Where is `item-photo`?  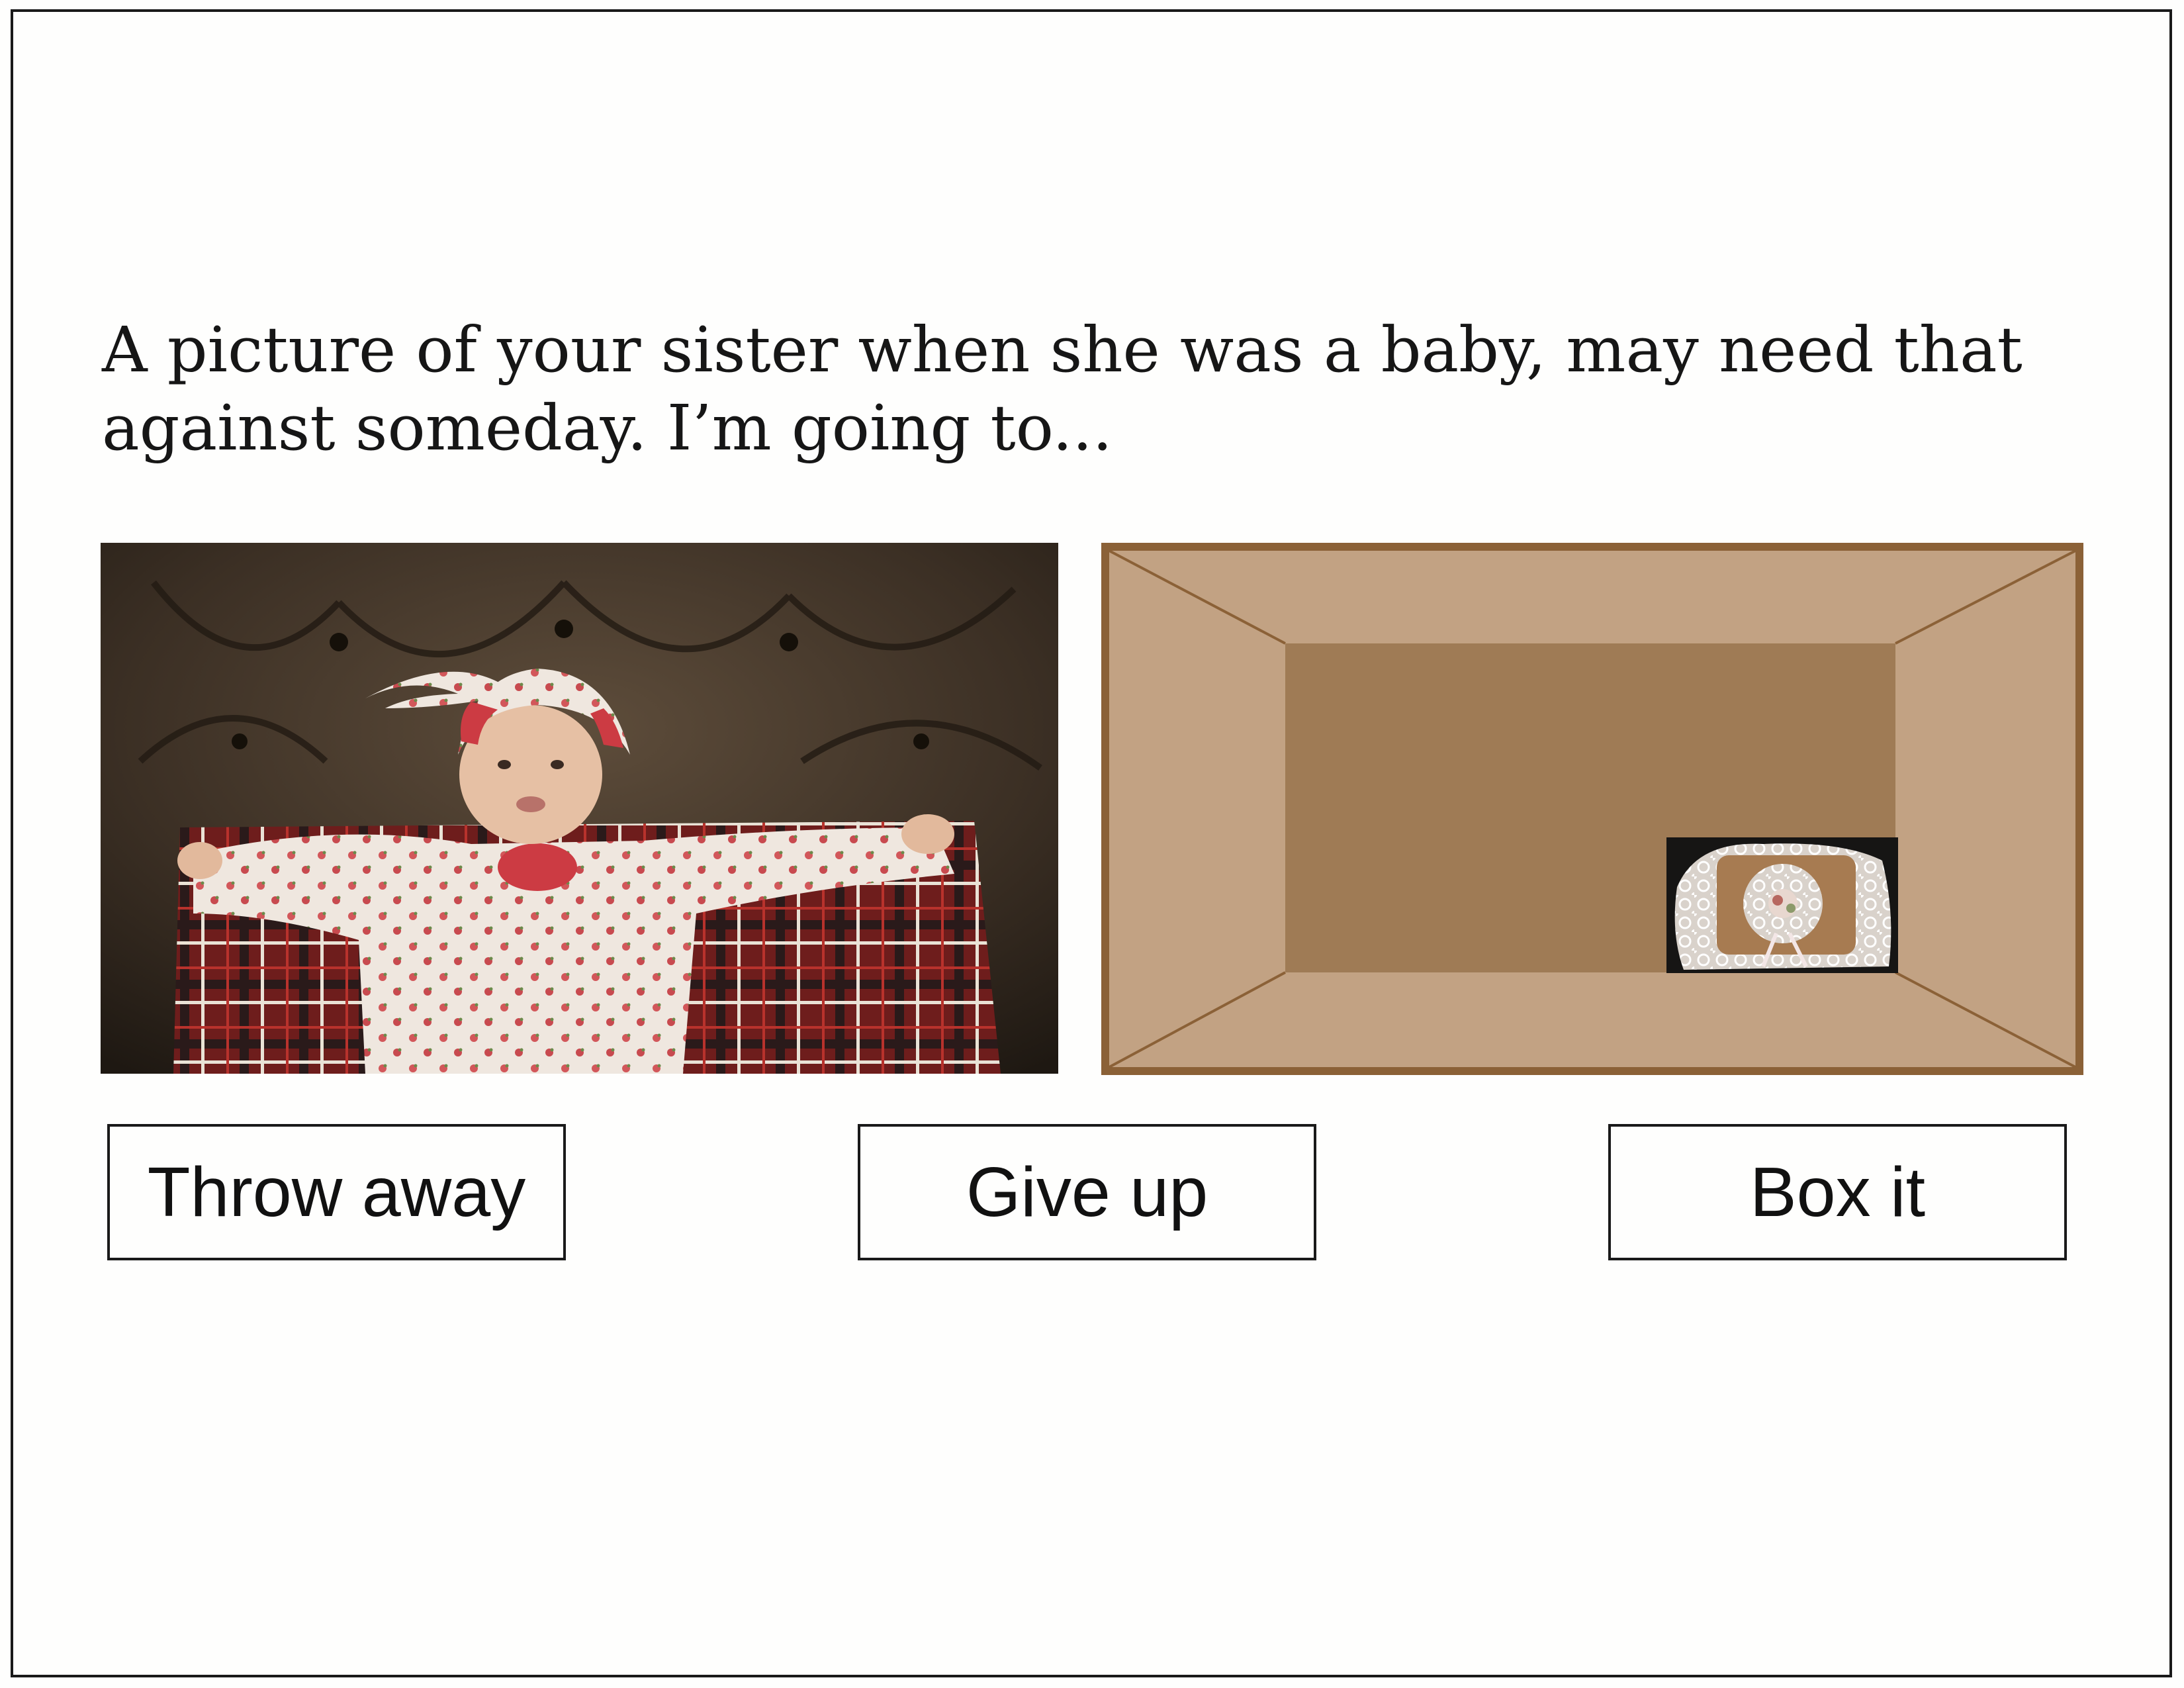 item-photo is located at coordinates (579, 808).